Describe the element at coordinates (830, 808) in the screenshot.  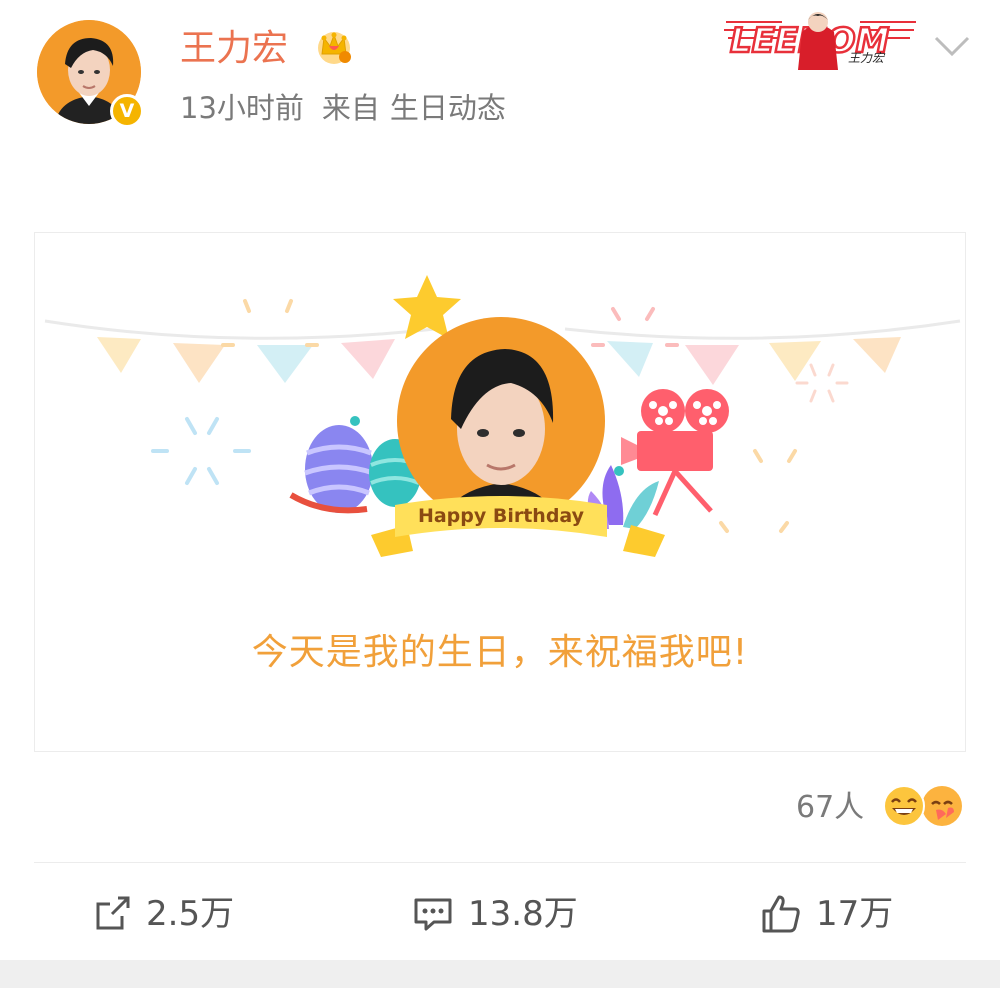
I see `reaction-count: 67人` at that location.